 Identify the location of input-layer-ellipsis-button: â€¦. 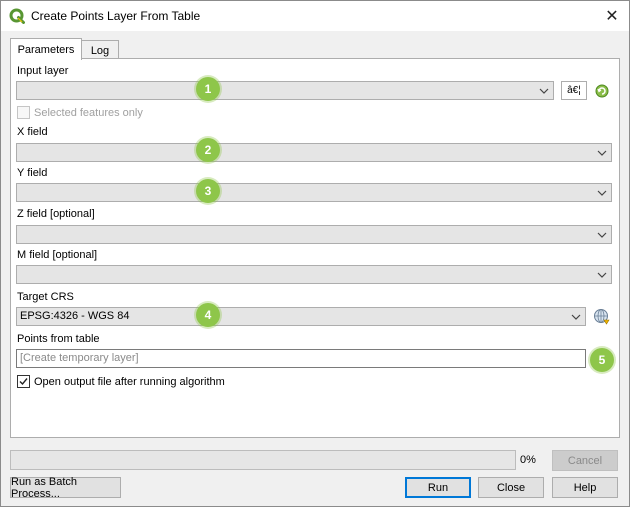
(574, 90).